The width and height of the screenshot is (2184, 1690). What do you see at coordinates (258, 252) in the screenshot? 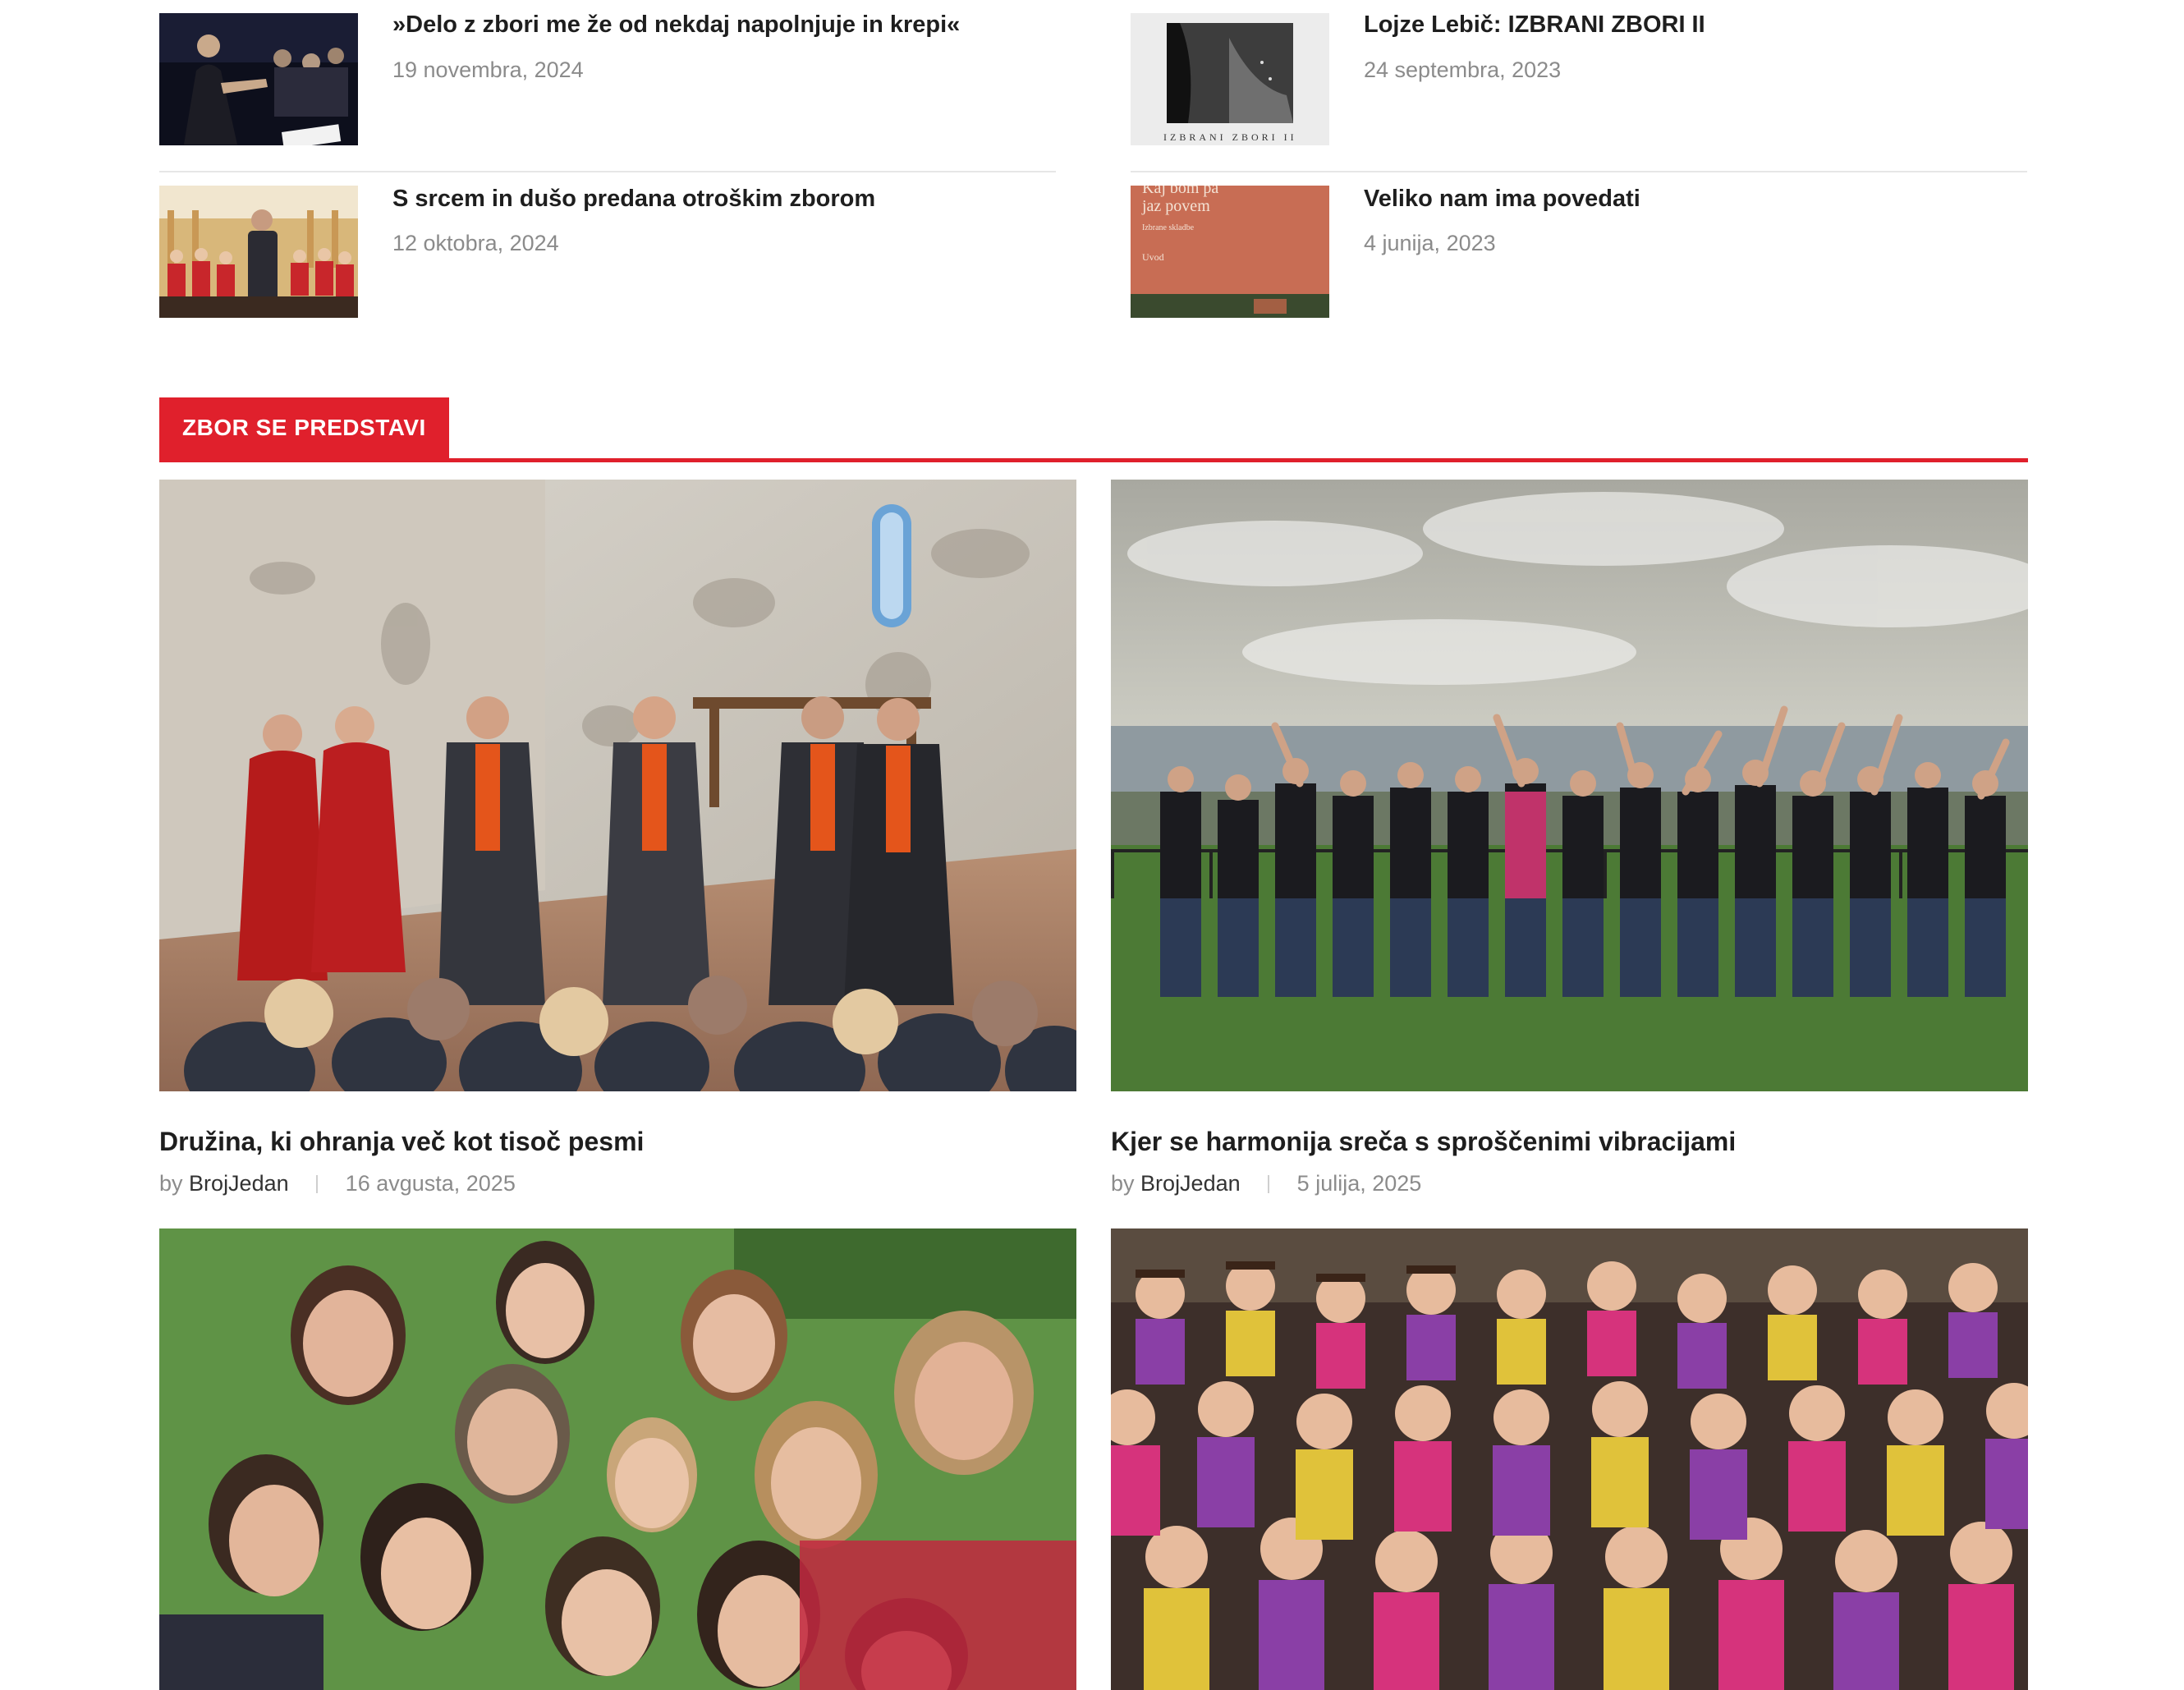
I see `post-thumbnail-children-choir` at bounding box center [258, 252].